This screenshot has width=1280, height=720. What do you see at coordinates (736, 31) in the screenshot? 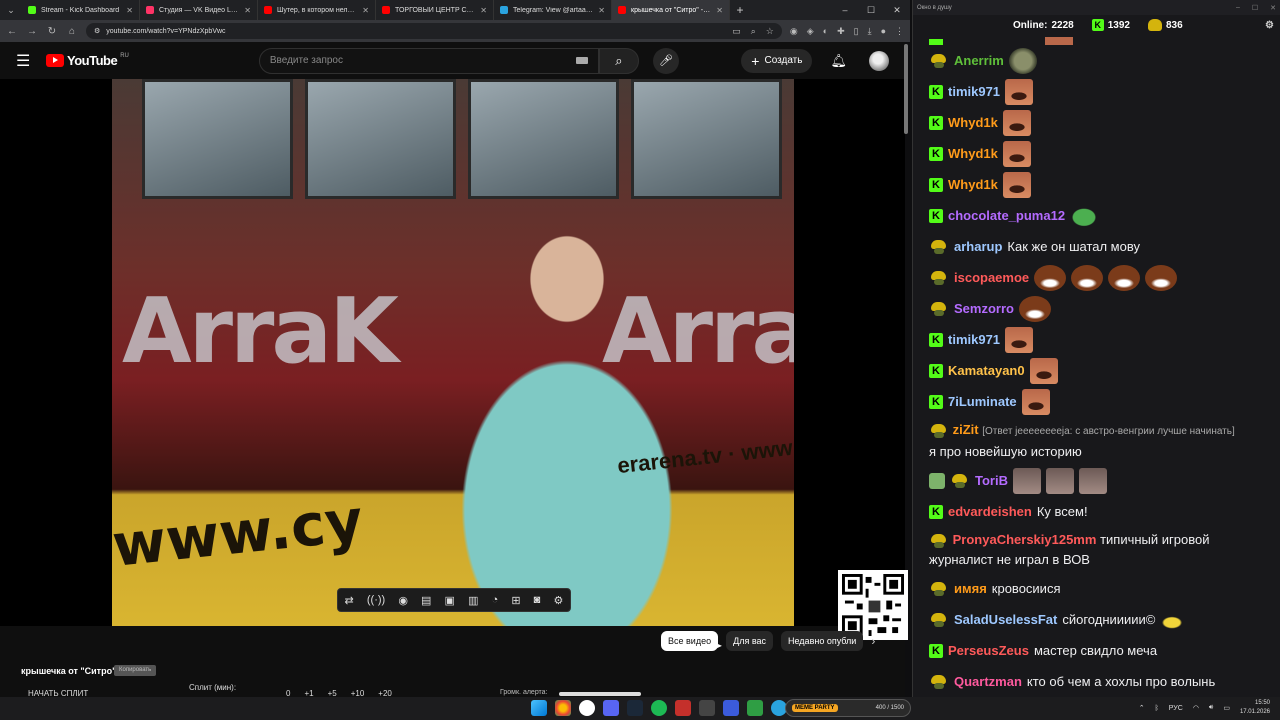
I see `cast-icon: ▭` at bounding box center [736, 31].